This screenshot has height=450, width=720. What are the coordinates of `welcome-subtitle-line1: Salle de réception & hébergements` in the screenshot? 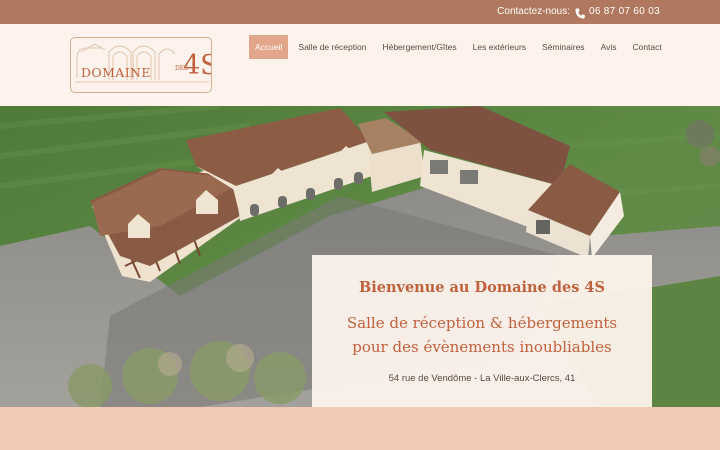 It's located at (482, 323).